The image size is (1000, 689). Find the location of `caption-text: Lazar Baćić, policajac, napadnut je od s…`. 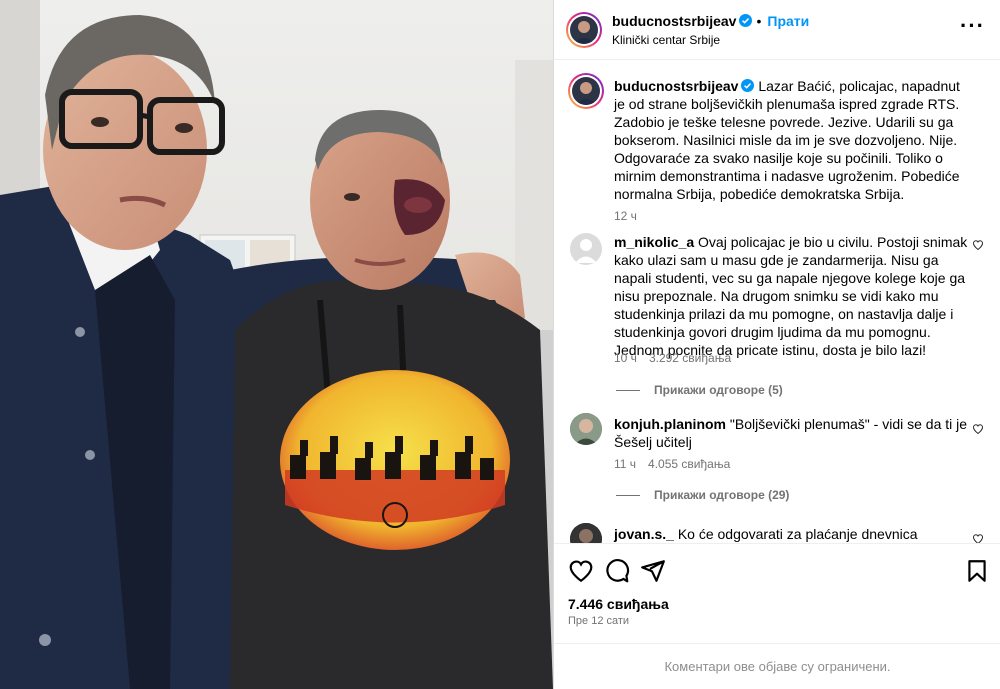

caption-text: Lazar Baćić, policajac, napadnut je od s… is located at coordinates (787, 140).